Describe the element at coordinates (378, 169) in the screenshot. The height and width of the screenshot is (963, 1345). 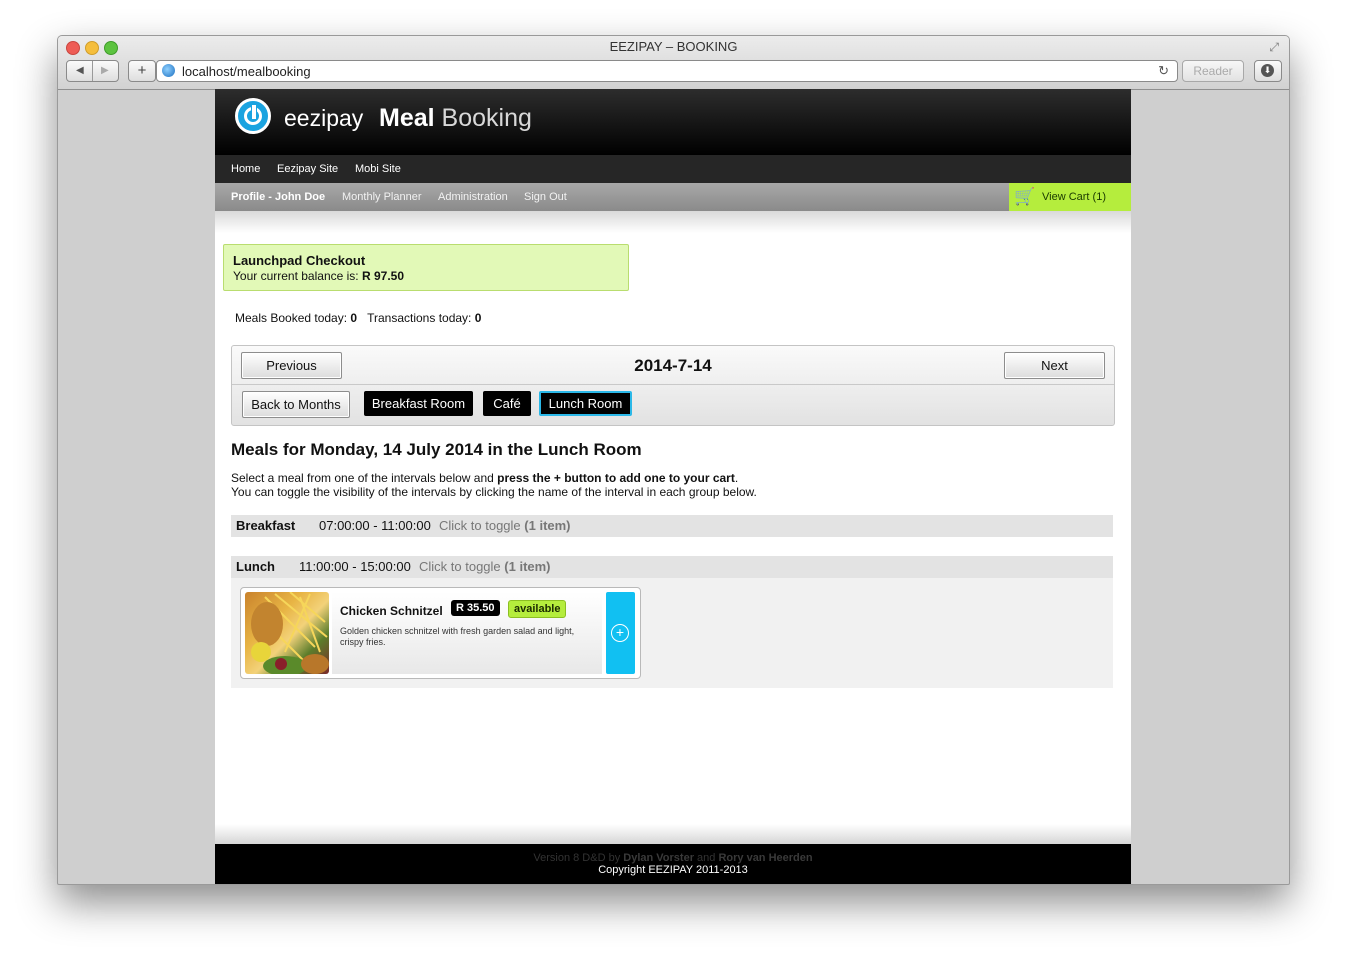
I see `menu-mobi-site: Mobi Site` at that location.